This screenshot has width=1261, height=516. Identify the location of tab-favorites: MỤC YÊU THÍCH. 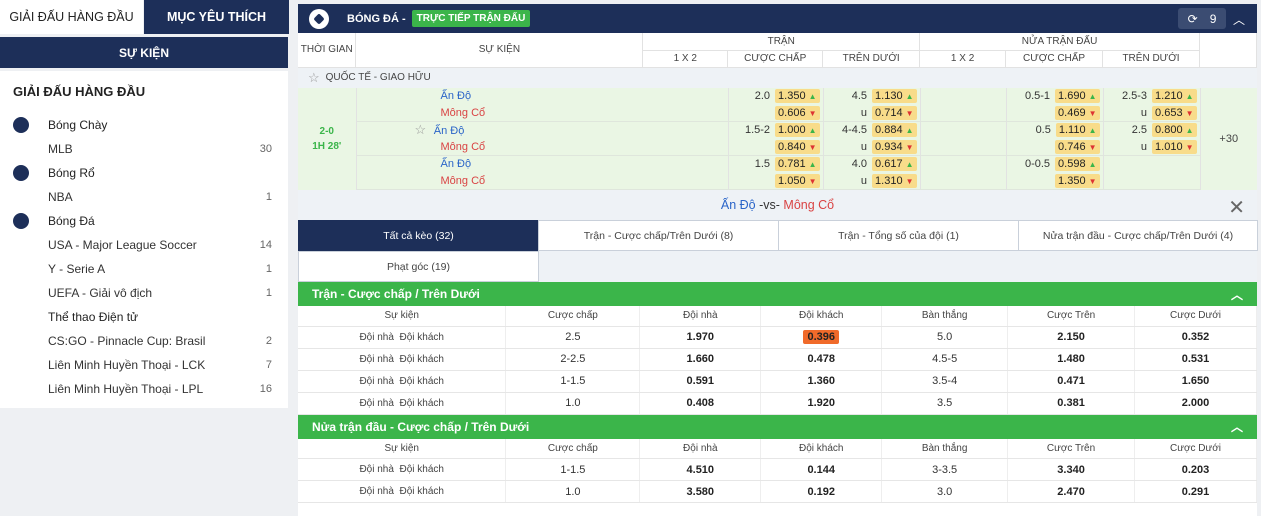
(216, 17).